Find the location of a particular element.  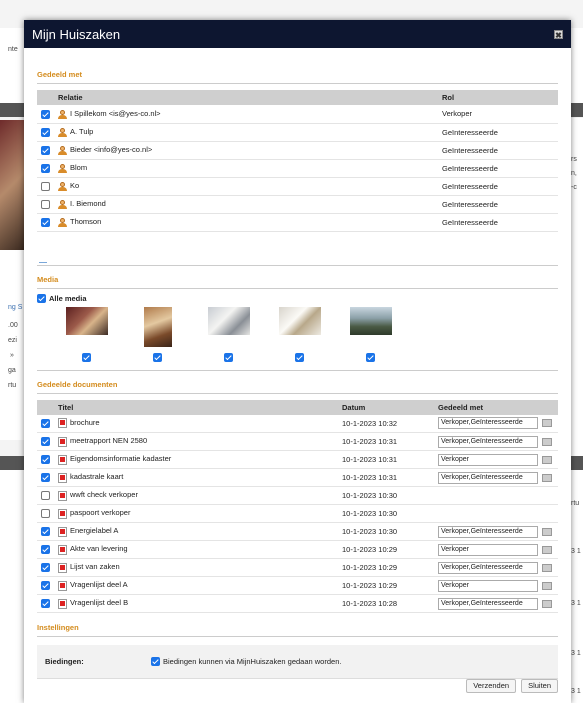

all-media-checkbox is located at coordinates (41, 298).